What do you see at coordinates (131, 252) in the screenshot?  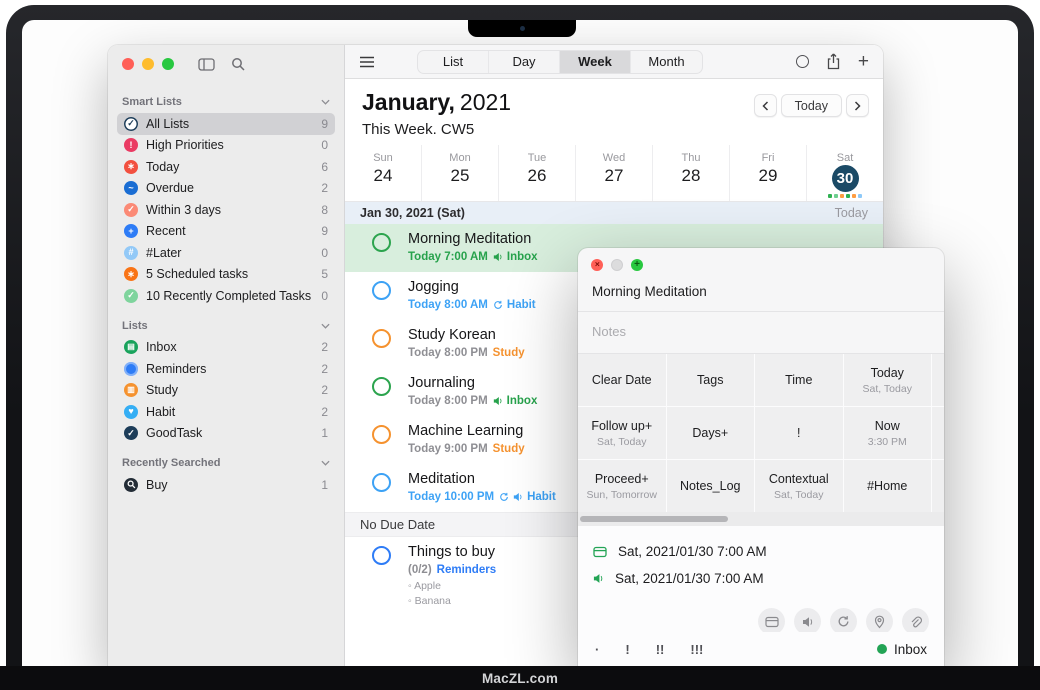 I see `hash-icon: #` at bounding box center [131, 252].